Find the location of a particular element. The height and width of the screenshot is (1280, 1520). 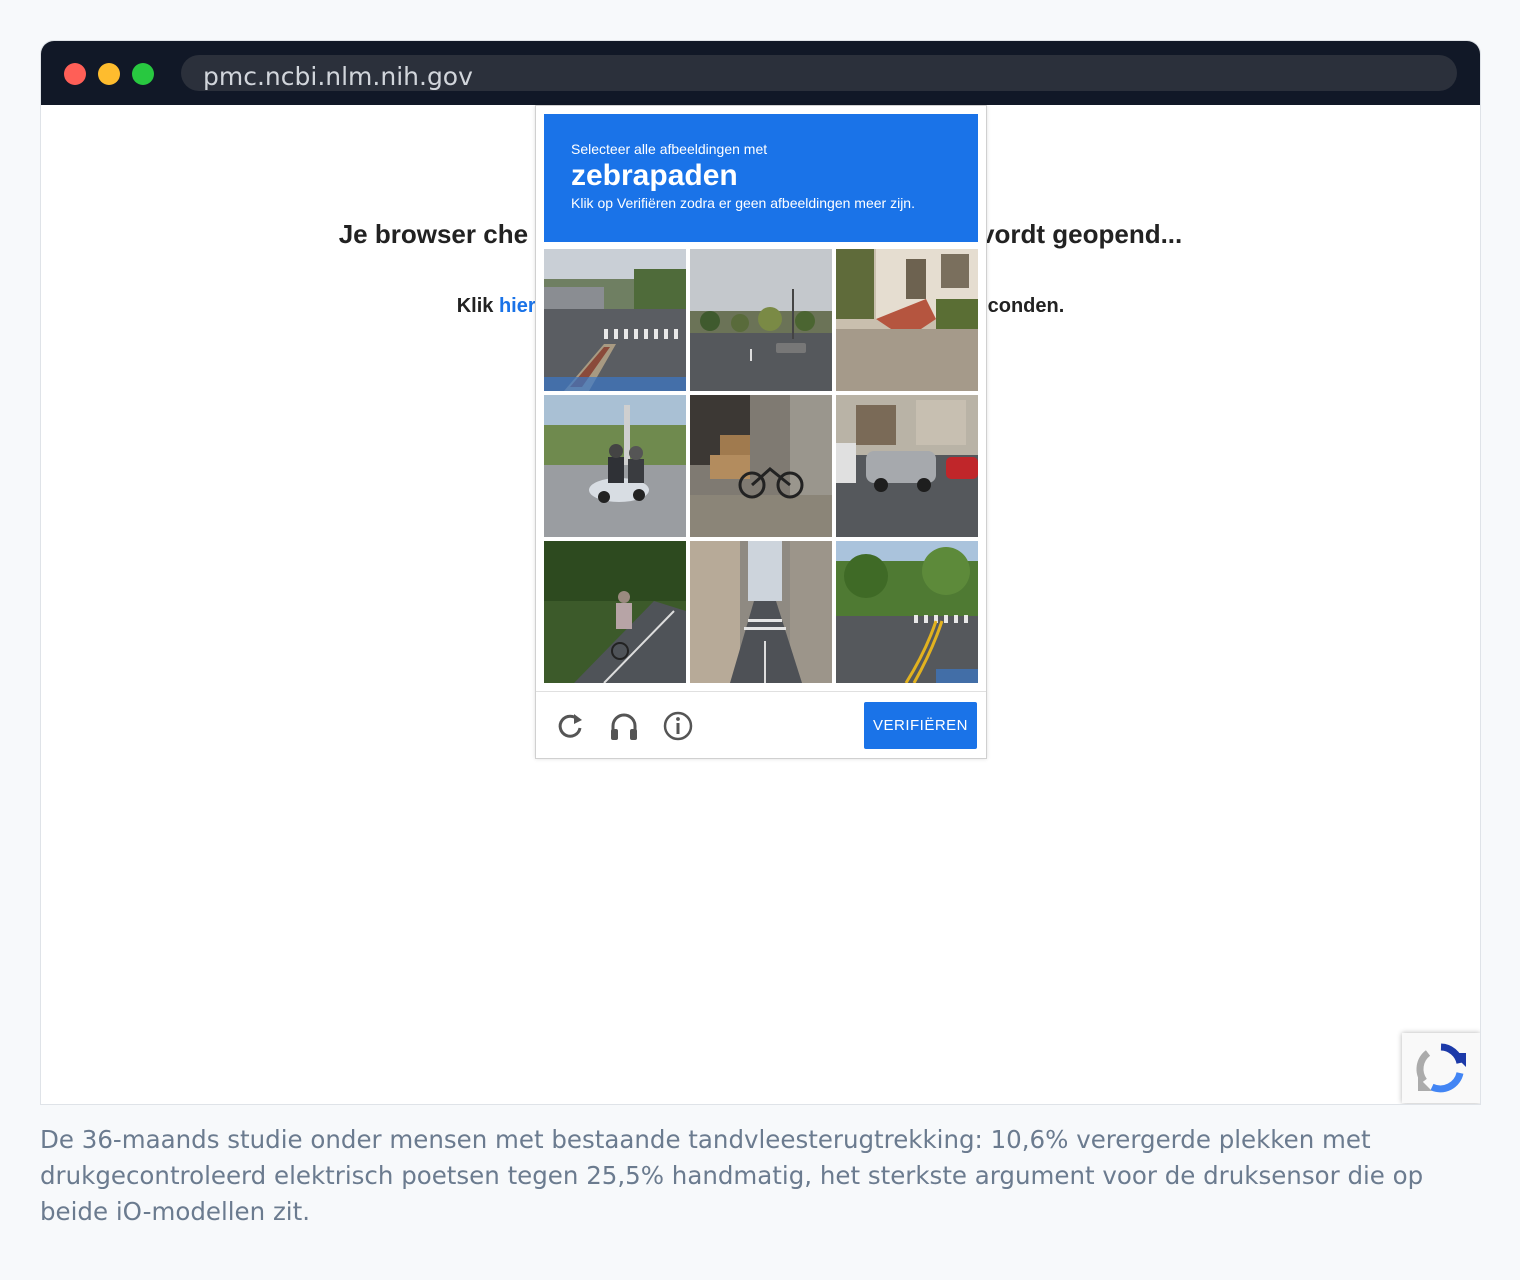

narrow-street-image is located at coordinates (761, 612).